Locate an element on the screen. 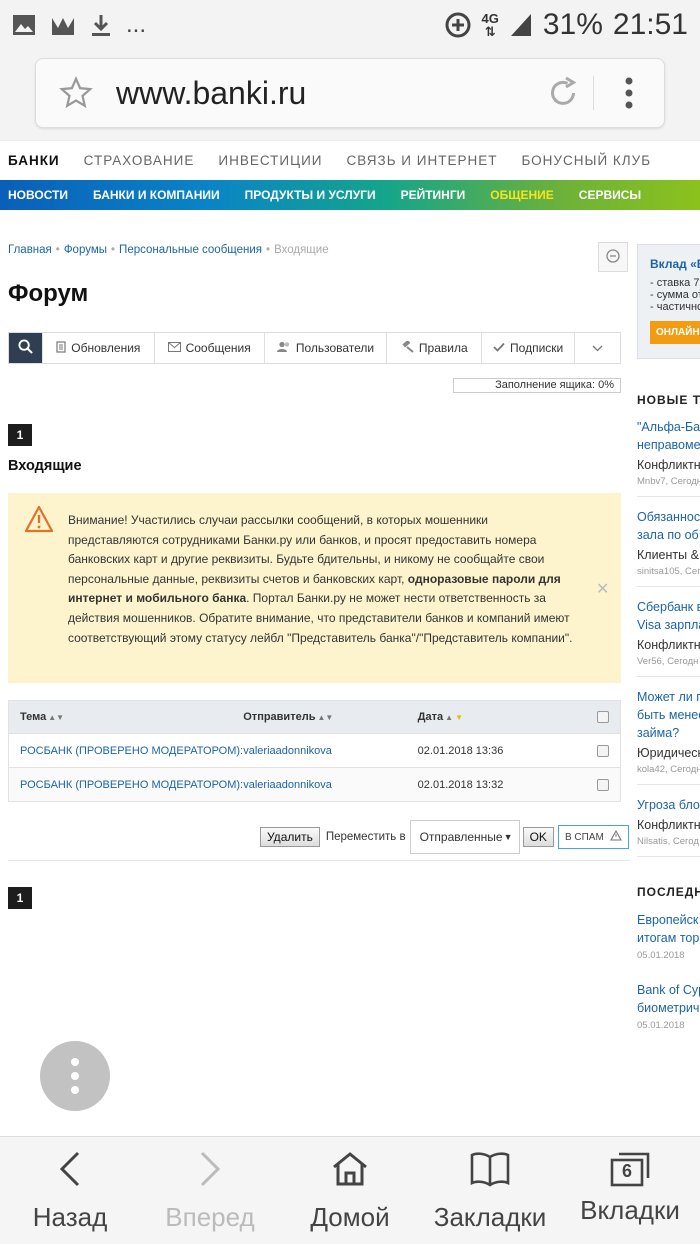  app-logo-icon is located at coordinates (63, 25).